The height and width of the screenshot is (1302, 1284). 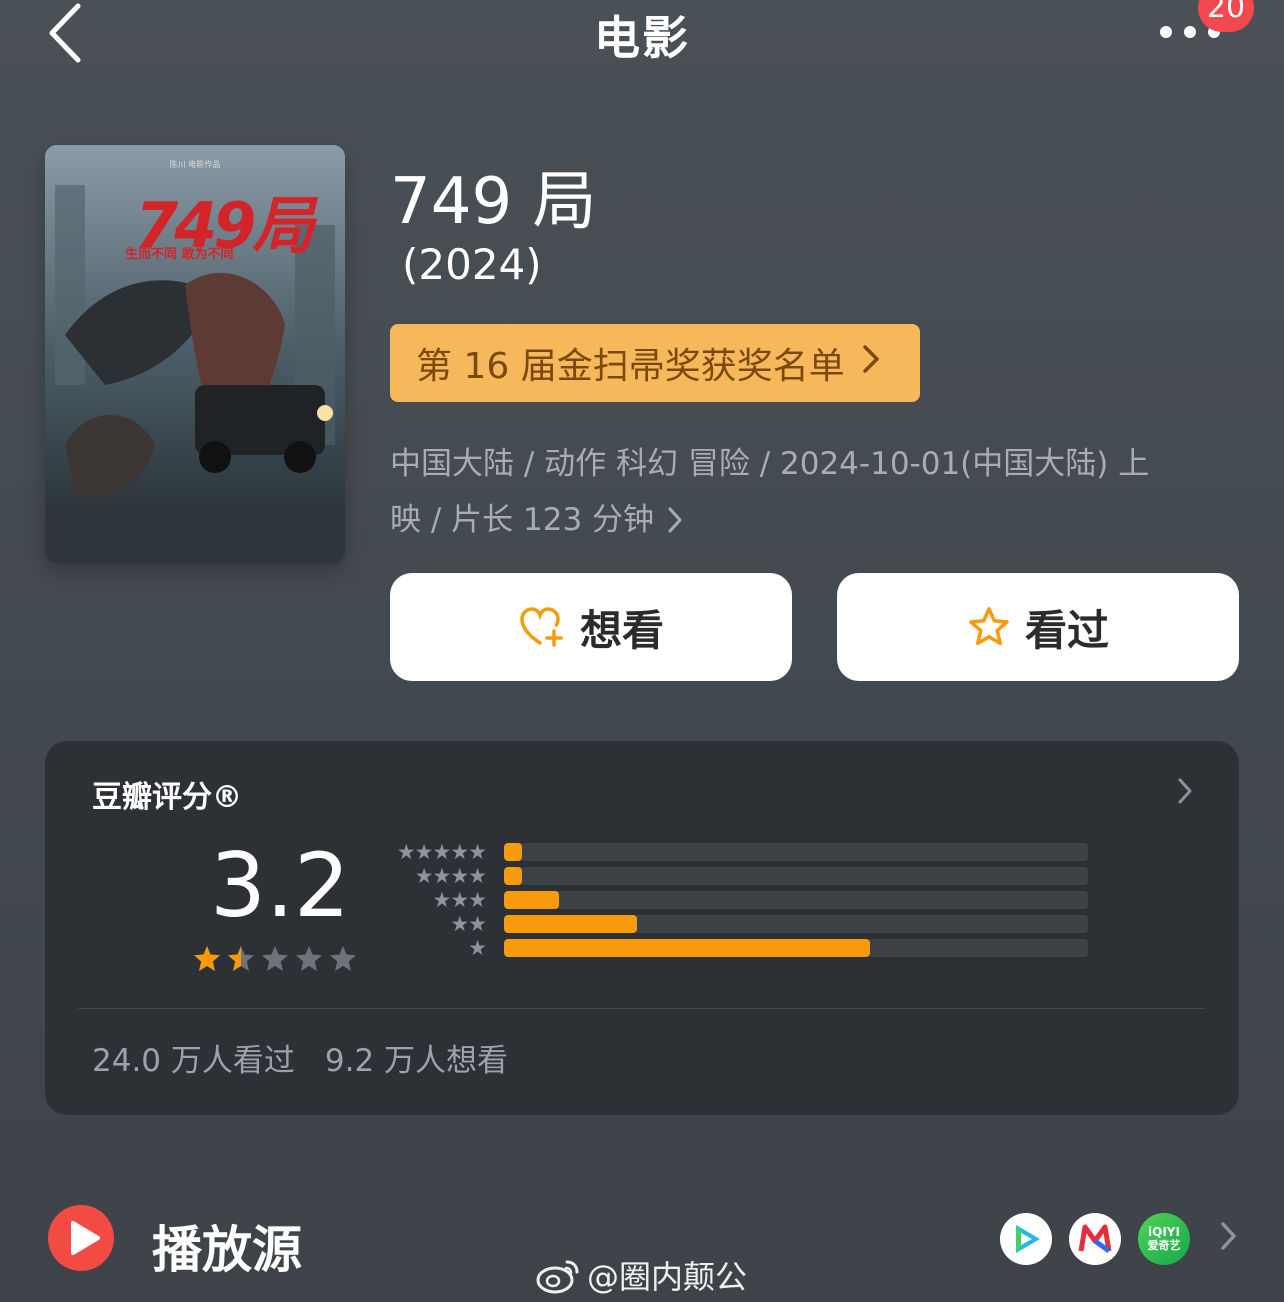 I want to click on seen-label: 看过, so click(x=1066, y=630).